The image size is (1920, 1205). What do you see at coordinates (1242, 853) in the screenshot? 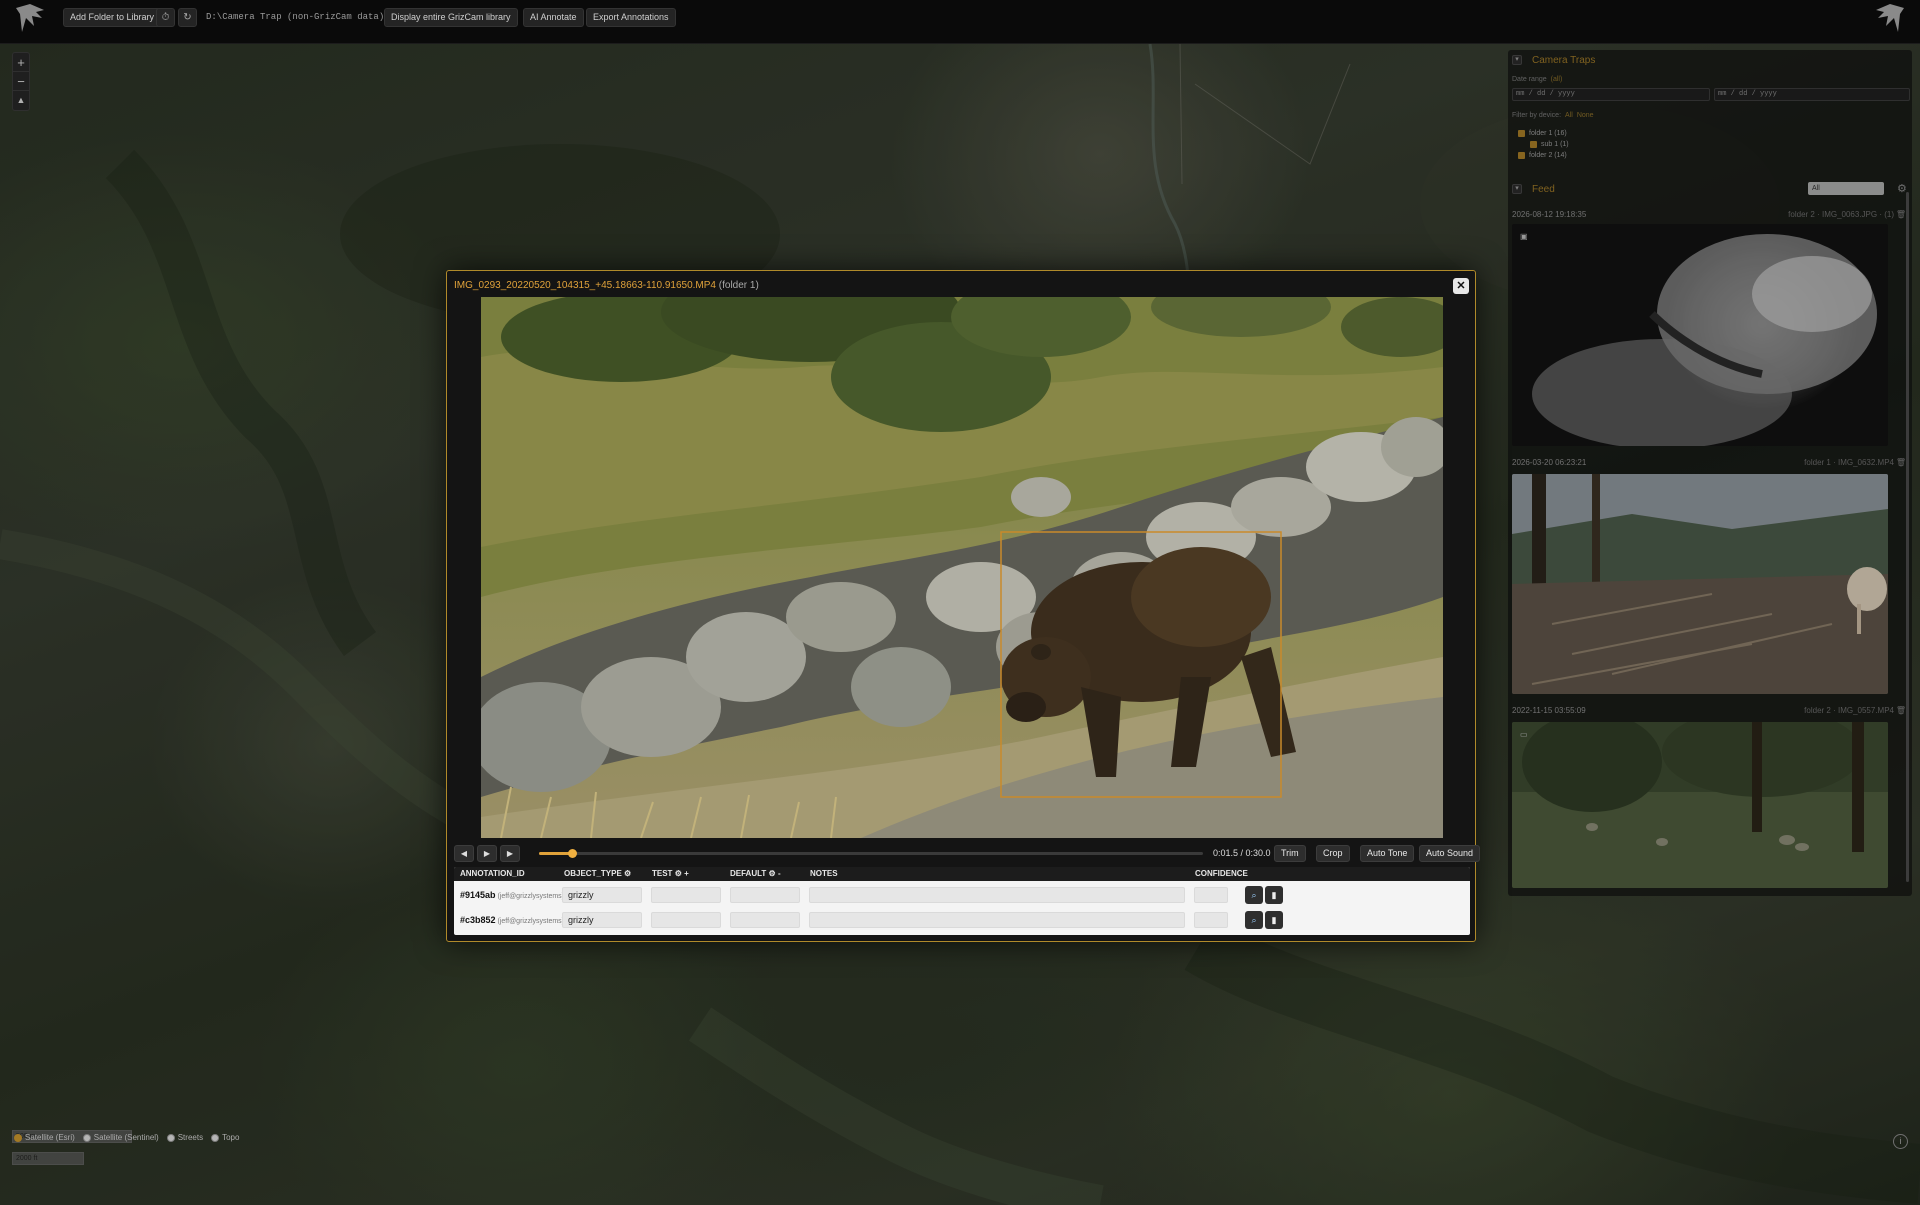
I see `timecode: 0:01.5 / 0:30.0` at bounding box center [1242, 853].